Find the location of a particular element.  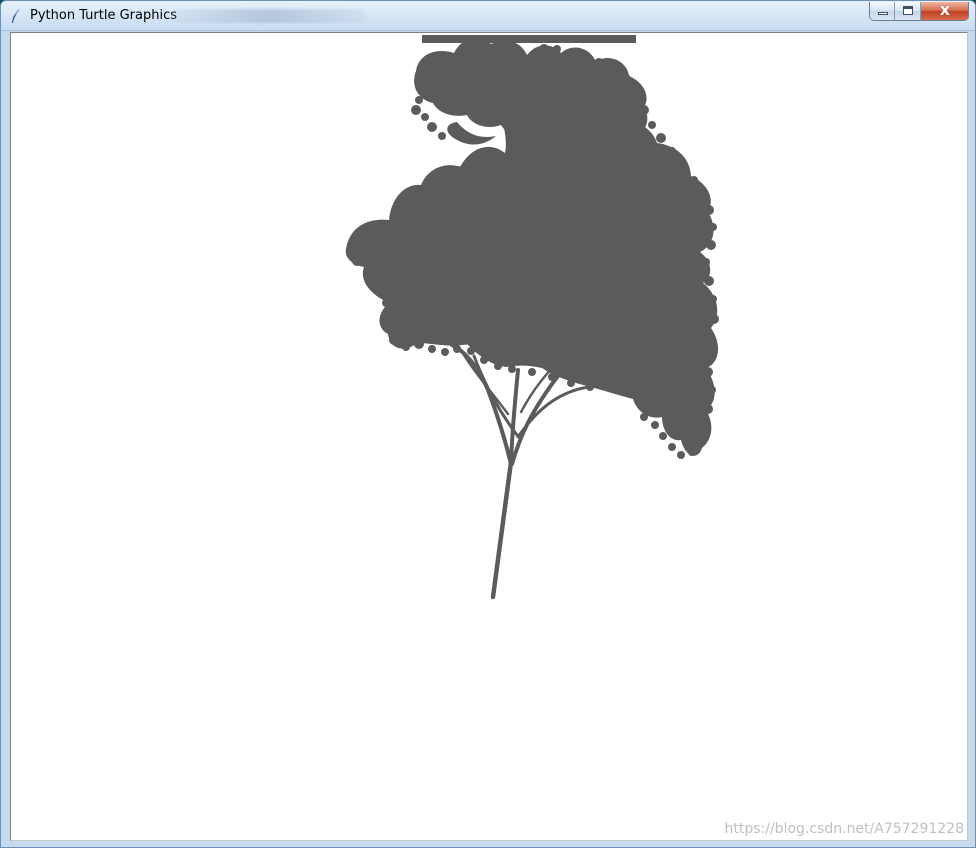

close-button: x is located at coordinates (944, 11).